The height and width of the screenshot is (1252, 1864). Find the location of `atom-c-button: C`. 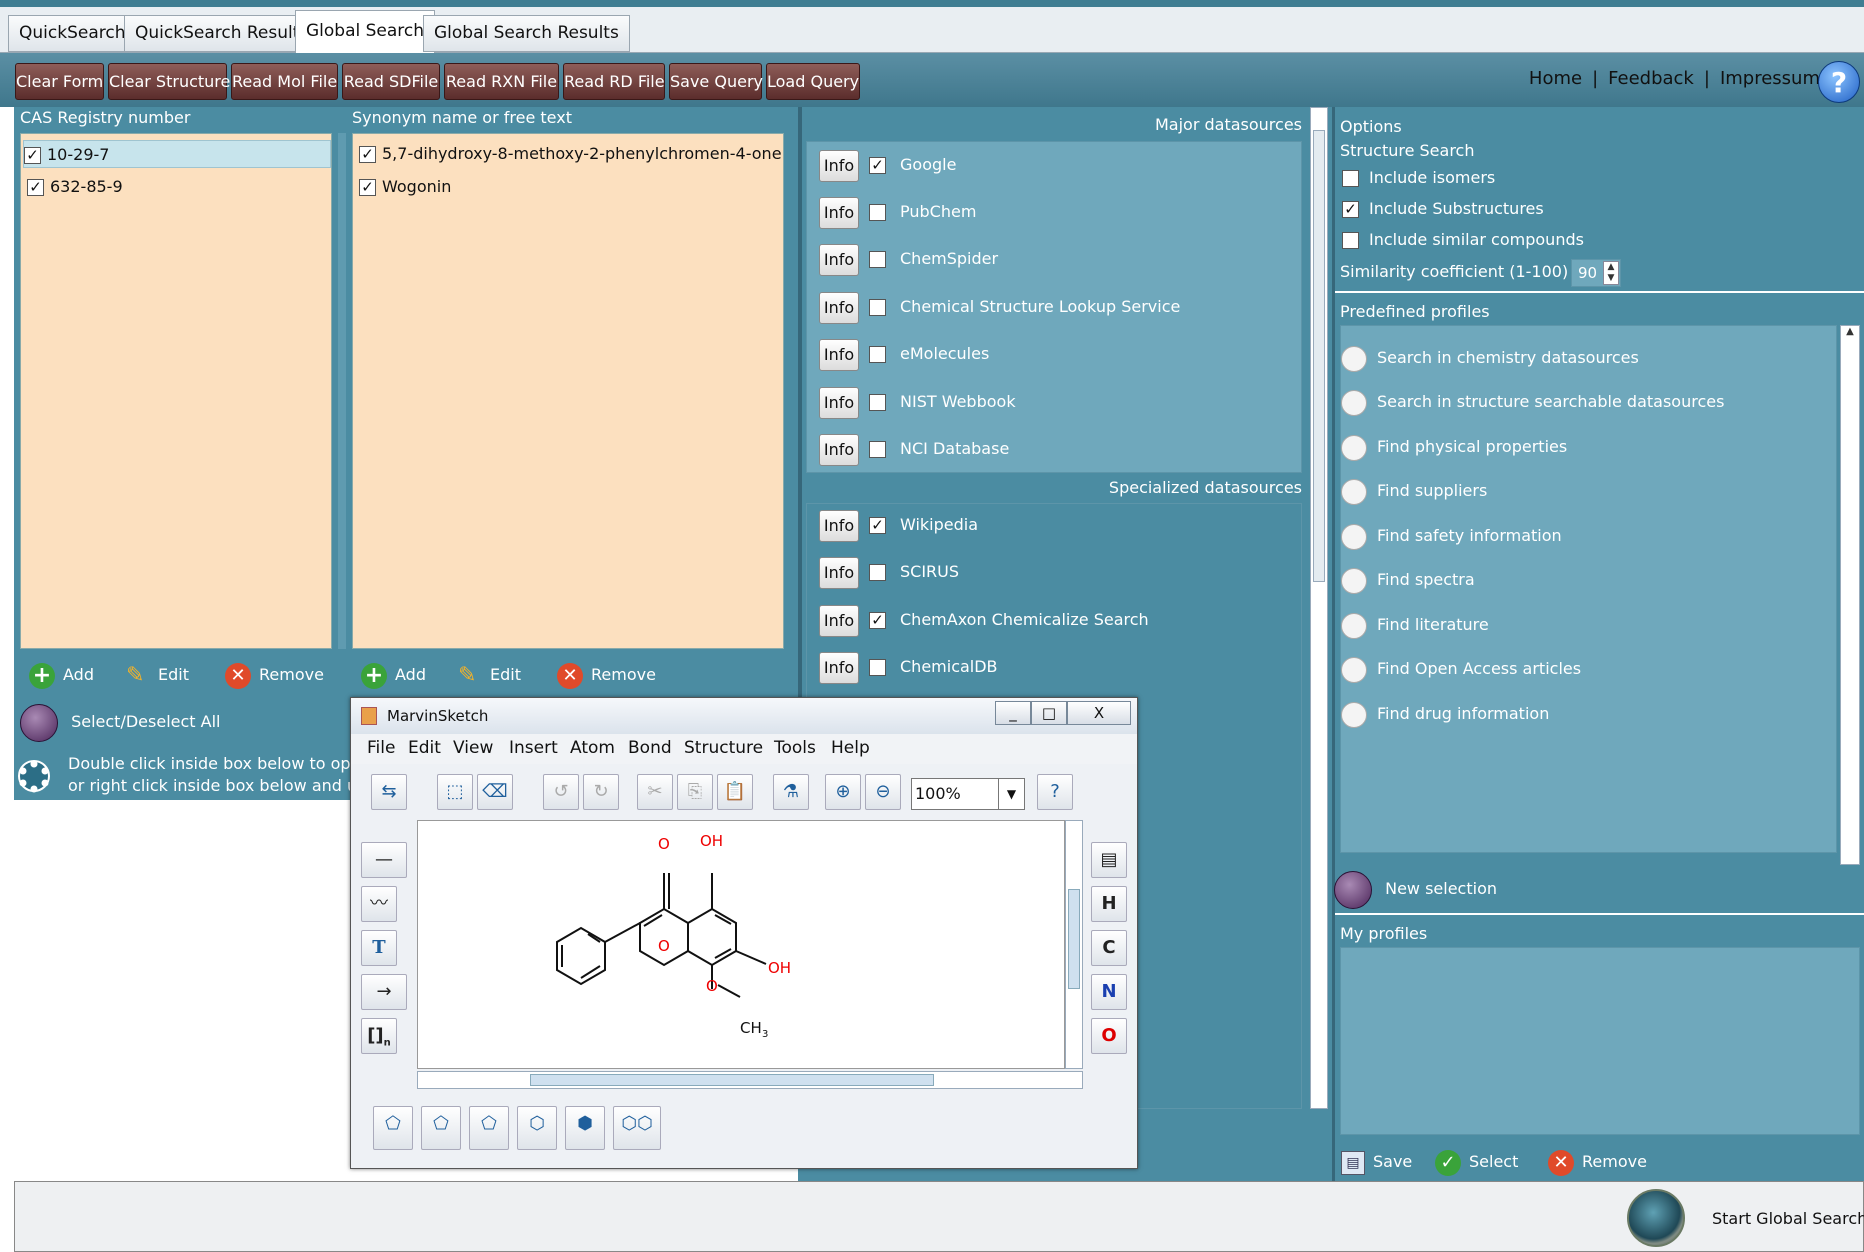

atom-c-button: C is located at coordinates (1109, 948).